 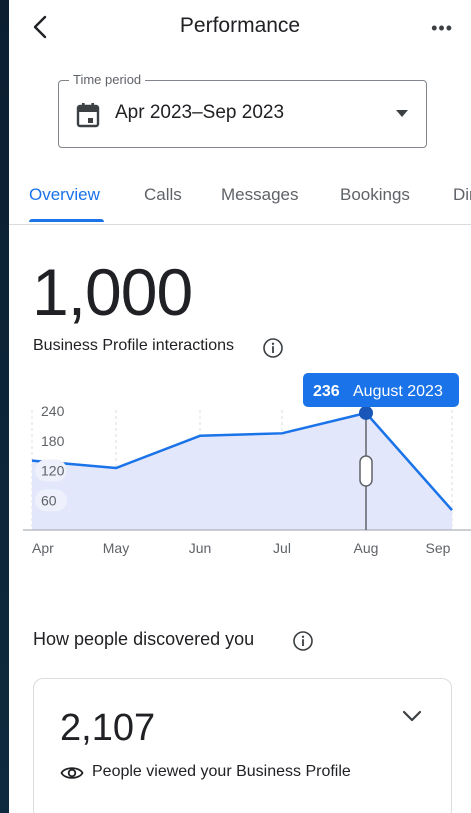 I want to click on tab-messages: Messages, so click(x=259, y=195).